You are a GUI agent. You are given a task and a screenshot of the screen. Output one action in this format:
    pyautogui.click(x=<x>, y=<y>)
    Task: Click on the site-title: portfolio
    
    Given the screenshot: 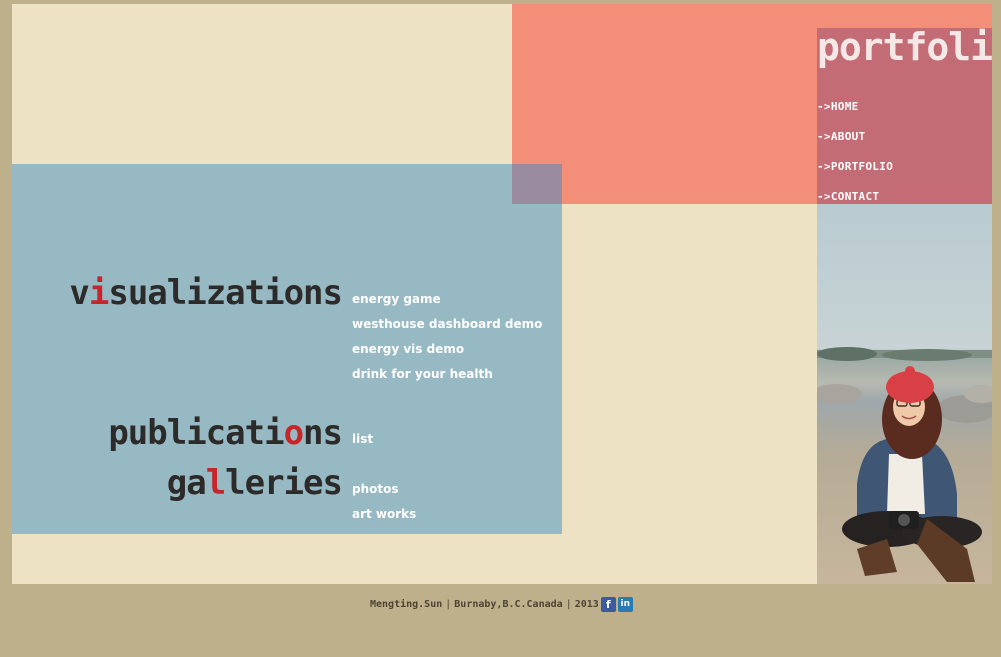 What is the action you would take?
    pyautogui.click(x=904, y=47)
    